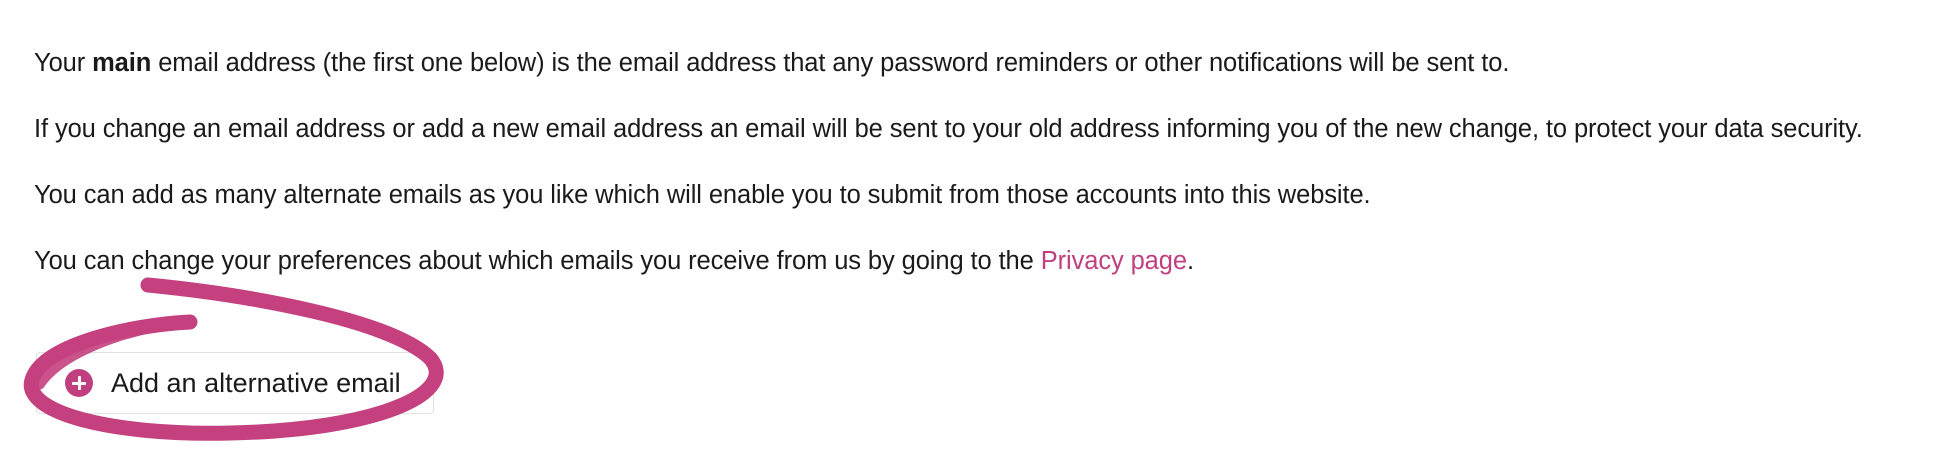 Image resolution: width=1944 pixels, height=464 pixels. I want to click on add-alternative-email-label: Add an alternative email, so click(256, 382).